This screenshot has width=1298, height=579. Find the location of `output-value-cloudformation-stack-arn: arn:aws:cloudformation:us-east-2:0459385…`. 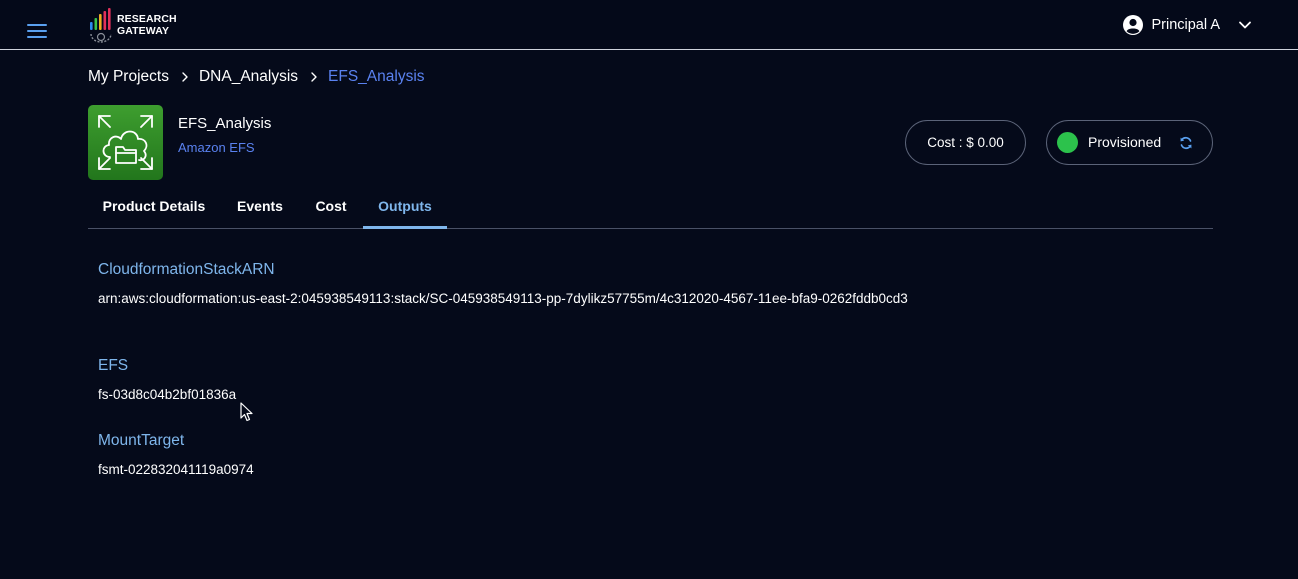

output-value-cloudformation-stack-arn: arn:aws:cloudformation:us-east-2:0459385… is located at coordinates (503, 298).